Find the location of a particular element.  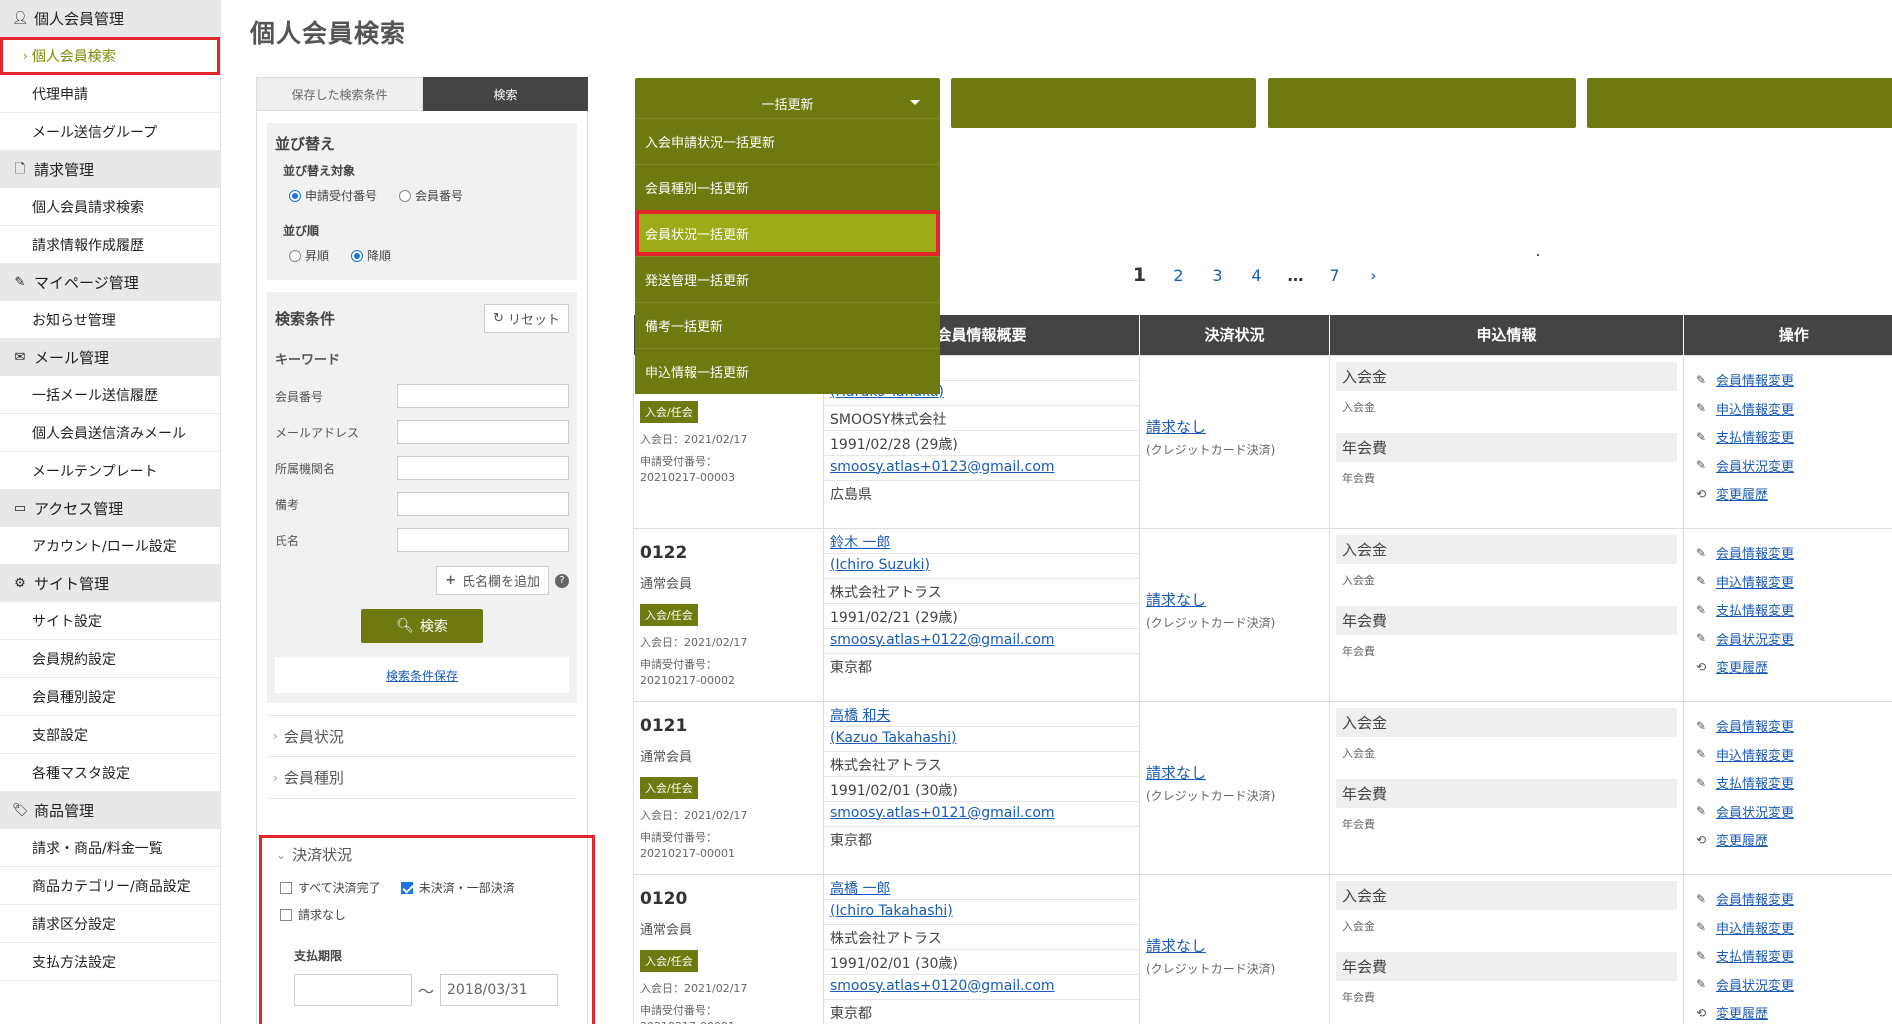

help-icon: ? is located at coordinates (562, 580).